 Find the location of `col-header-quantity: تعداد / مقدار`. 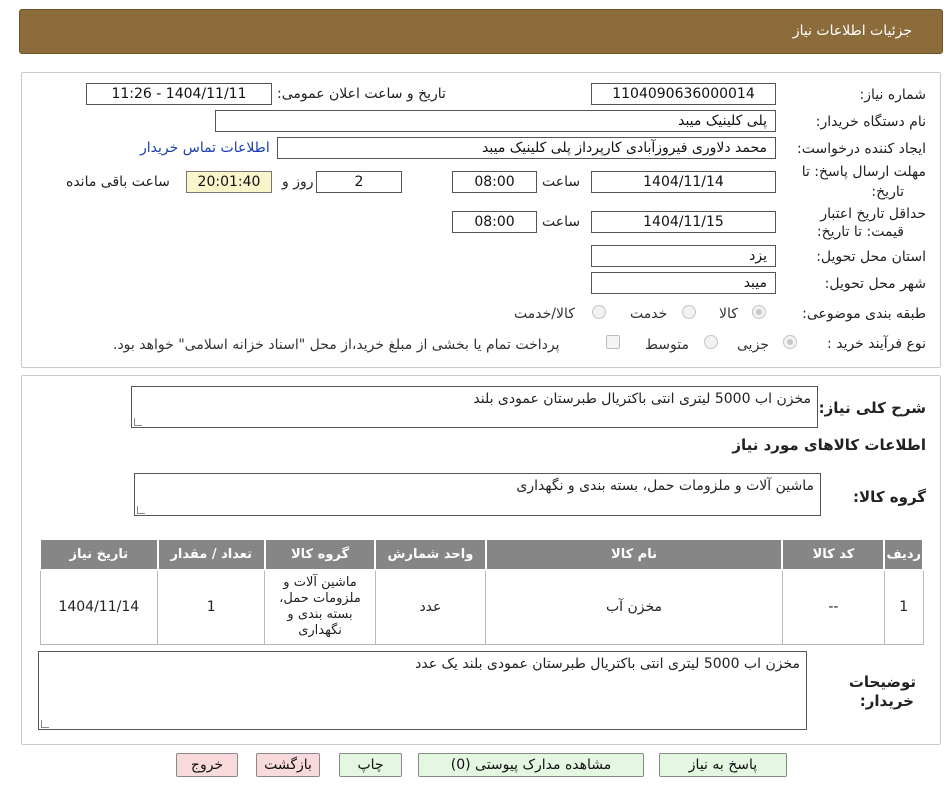

col-header-quantity: تعداد / مقدار is located at coordinates (211, 554).